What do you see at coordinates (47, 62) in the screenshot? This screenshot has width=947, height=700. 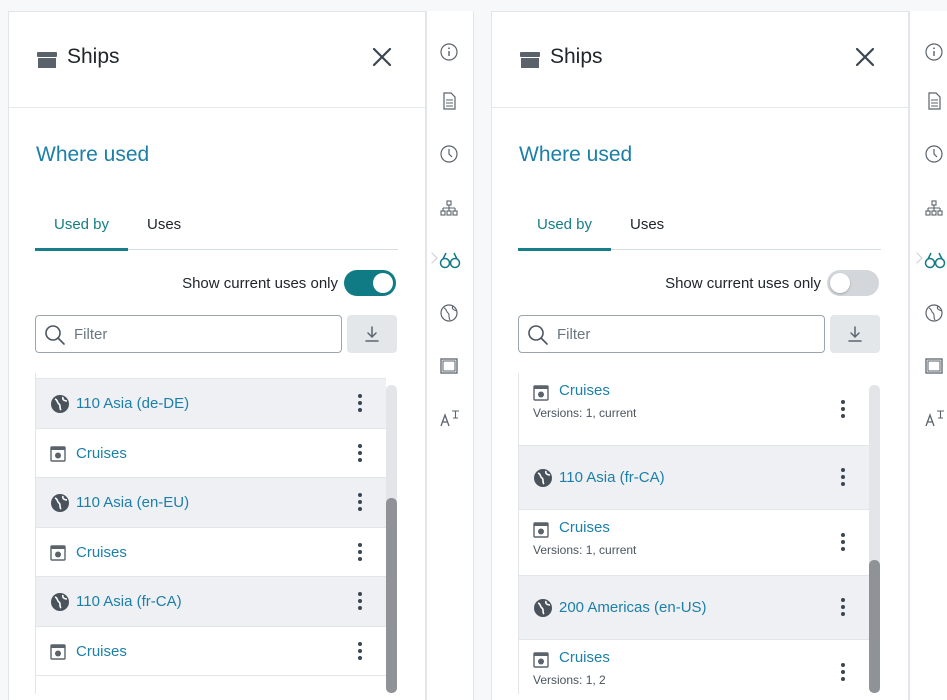 I see `box-icon` at bounding box center [47, 62].